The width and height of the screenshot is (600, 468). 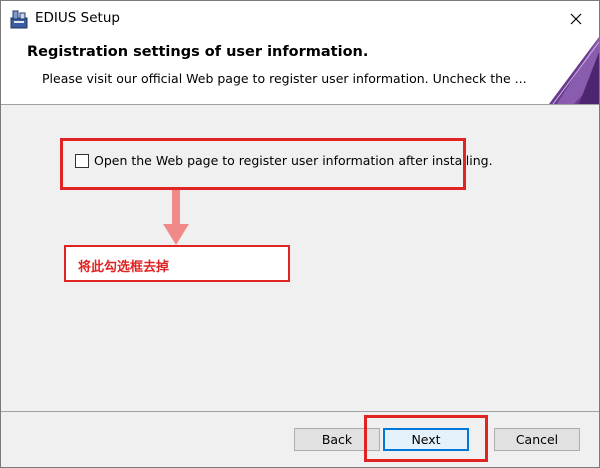 What do you see at coordinates (177, 263) in the screenshot?
I see `instruction-callout: 将此勾选框去掉` at bounding box center [177, 263].